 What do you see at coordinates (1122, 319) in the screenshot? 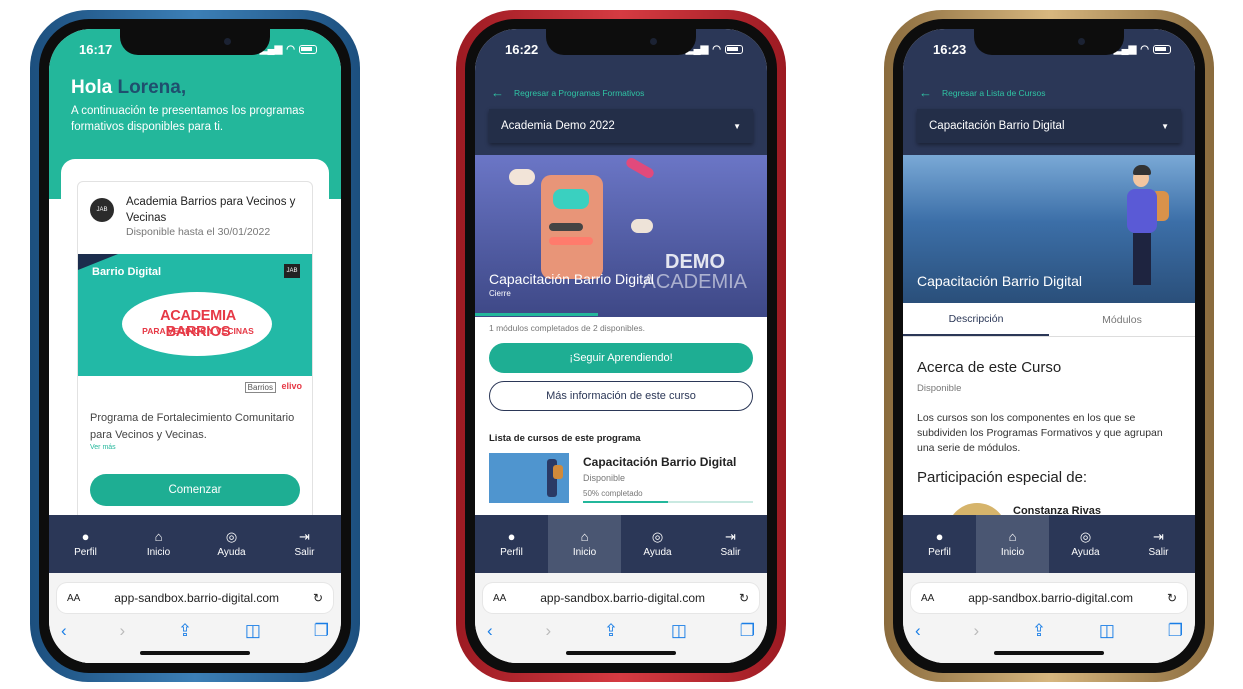
I see `tab-modules: Módulos` at bounding box center [1122, 319].